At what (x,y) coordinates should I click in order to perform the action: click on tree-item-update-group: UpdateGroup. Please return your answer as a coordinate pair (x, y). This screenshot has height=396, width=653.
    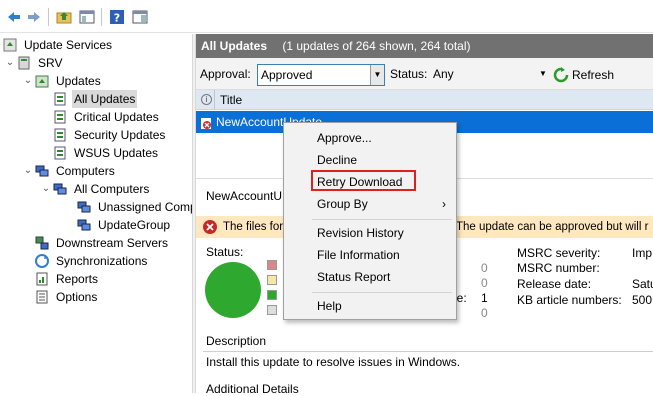
    Looking at the image, I should click on (121, 225).